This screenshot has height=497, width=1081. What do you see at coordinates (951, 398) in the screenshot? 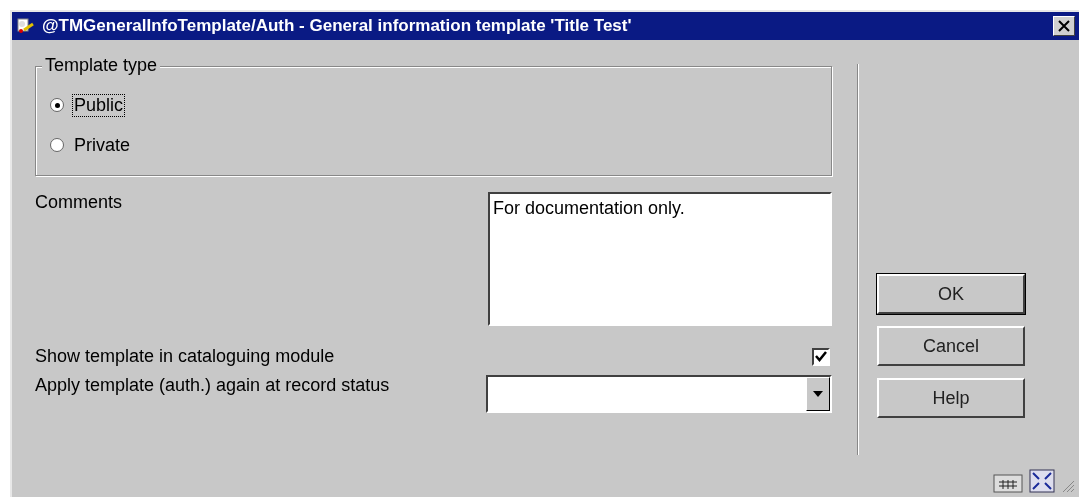
I see `dialog-button: Help` at bounding box center [951, 398].